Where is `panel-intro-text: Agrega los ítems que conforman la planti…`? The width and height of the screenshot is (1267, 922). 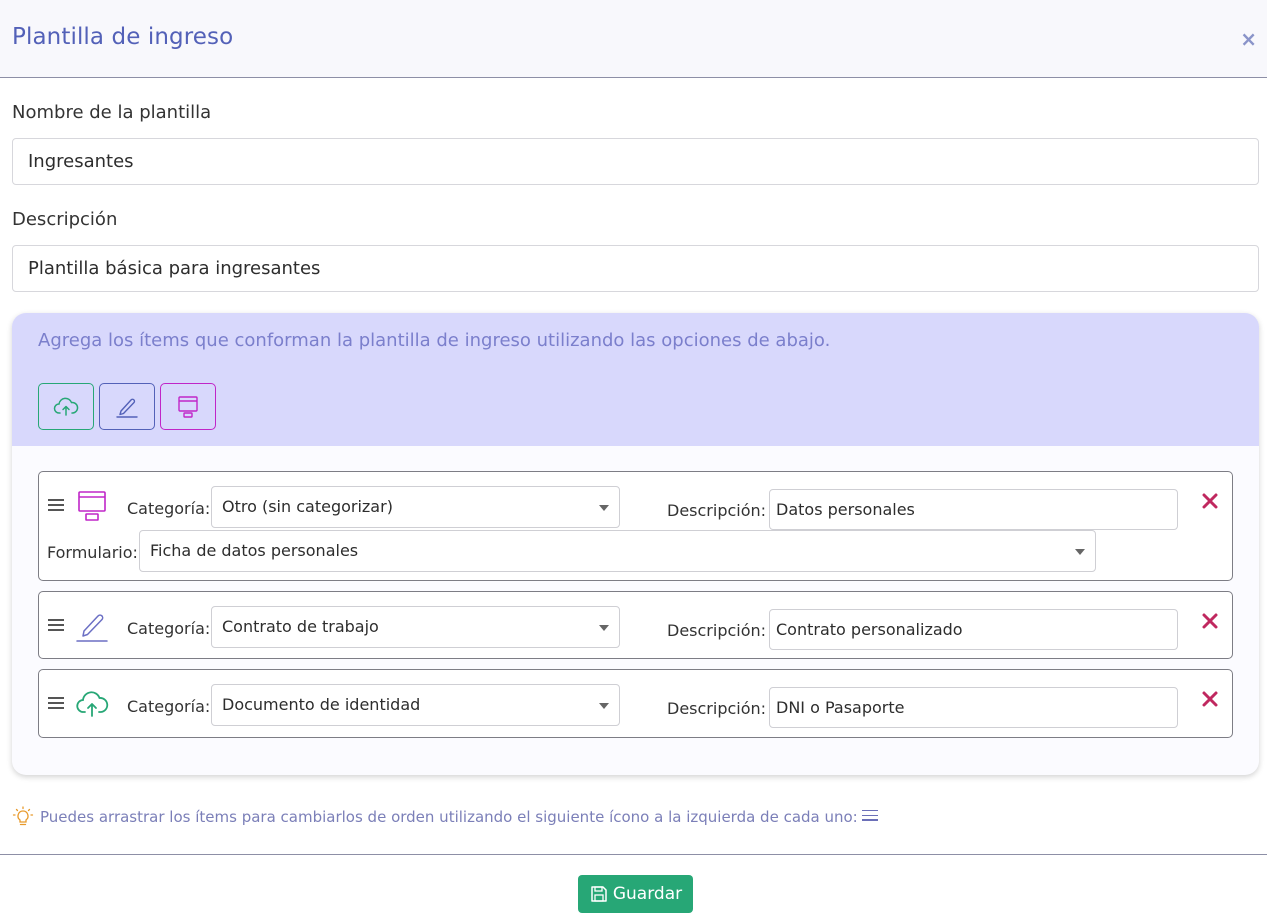 panel-intro-text: Agrega los ítems que conforman la planti… is located at coordinates (434, 340).